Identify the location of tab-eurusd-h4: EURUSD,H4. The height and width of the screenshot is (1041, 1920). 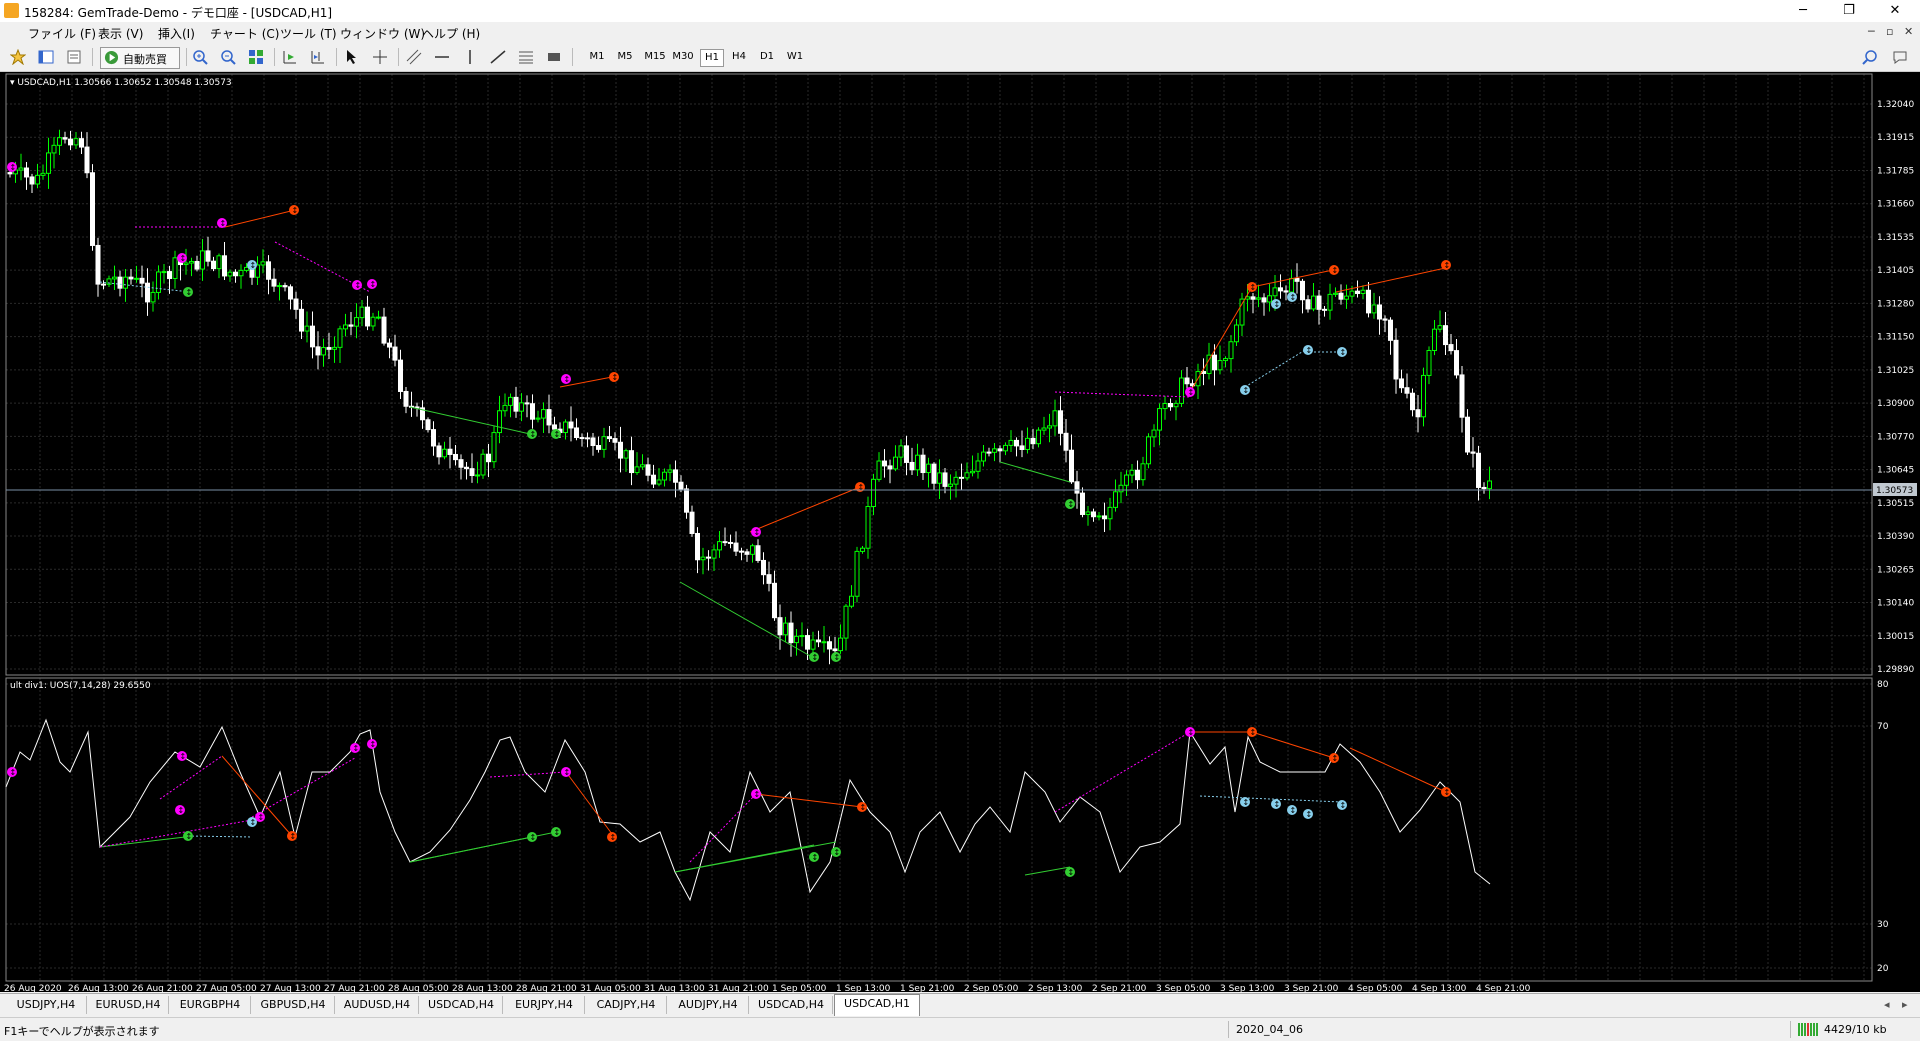
(128, 1005).